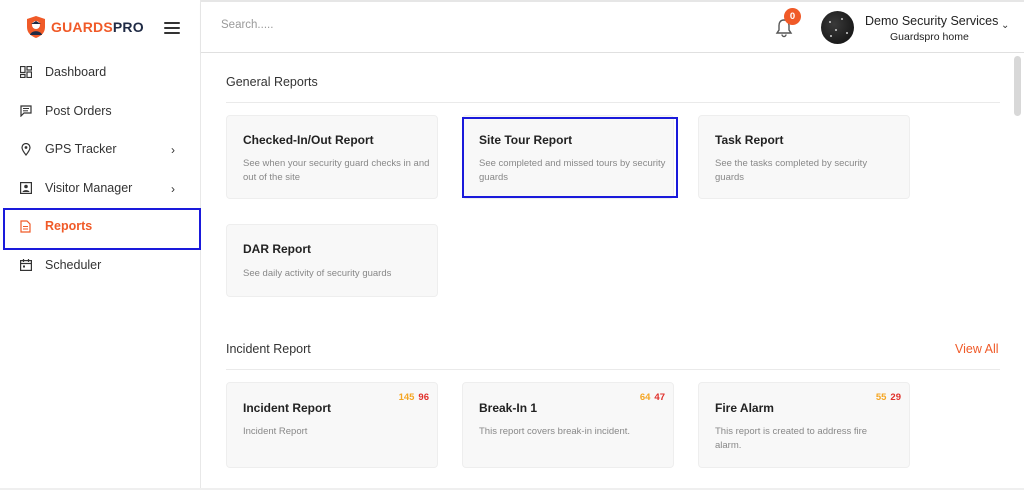 This screenshot has height=490, width=1024. I want to click on incident-counts: 64 47, so click(652, 397).